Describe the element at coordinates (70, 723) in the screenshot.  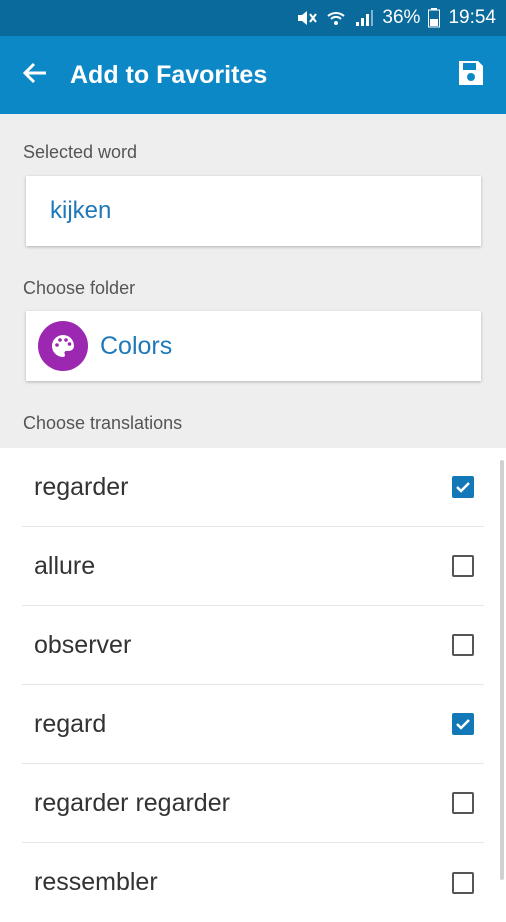
I see `translation-label: regard` at that location.